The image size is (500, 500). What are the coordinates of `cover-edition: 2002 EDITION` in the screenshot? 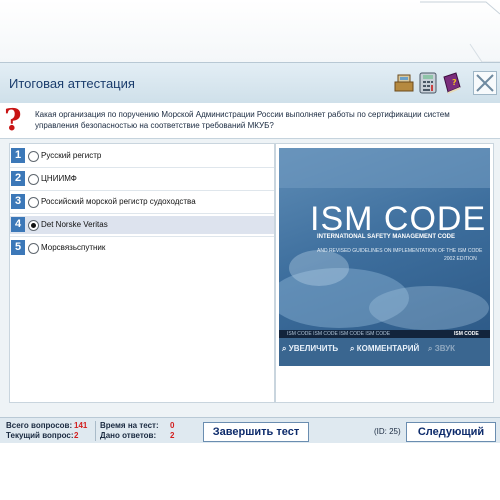 It's located at (460, 259).